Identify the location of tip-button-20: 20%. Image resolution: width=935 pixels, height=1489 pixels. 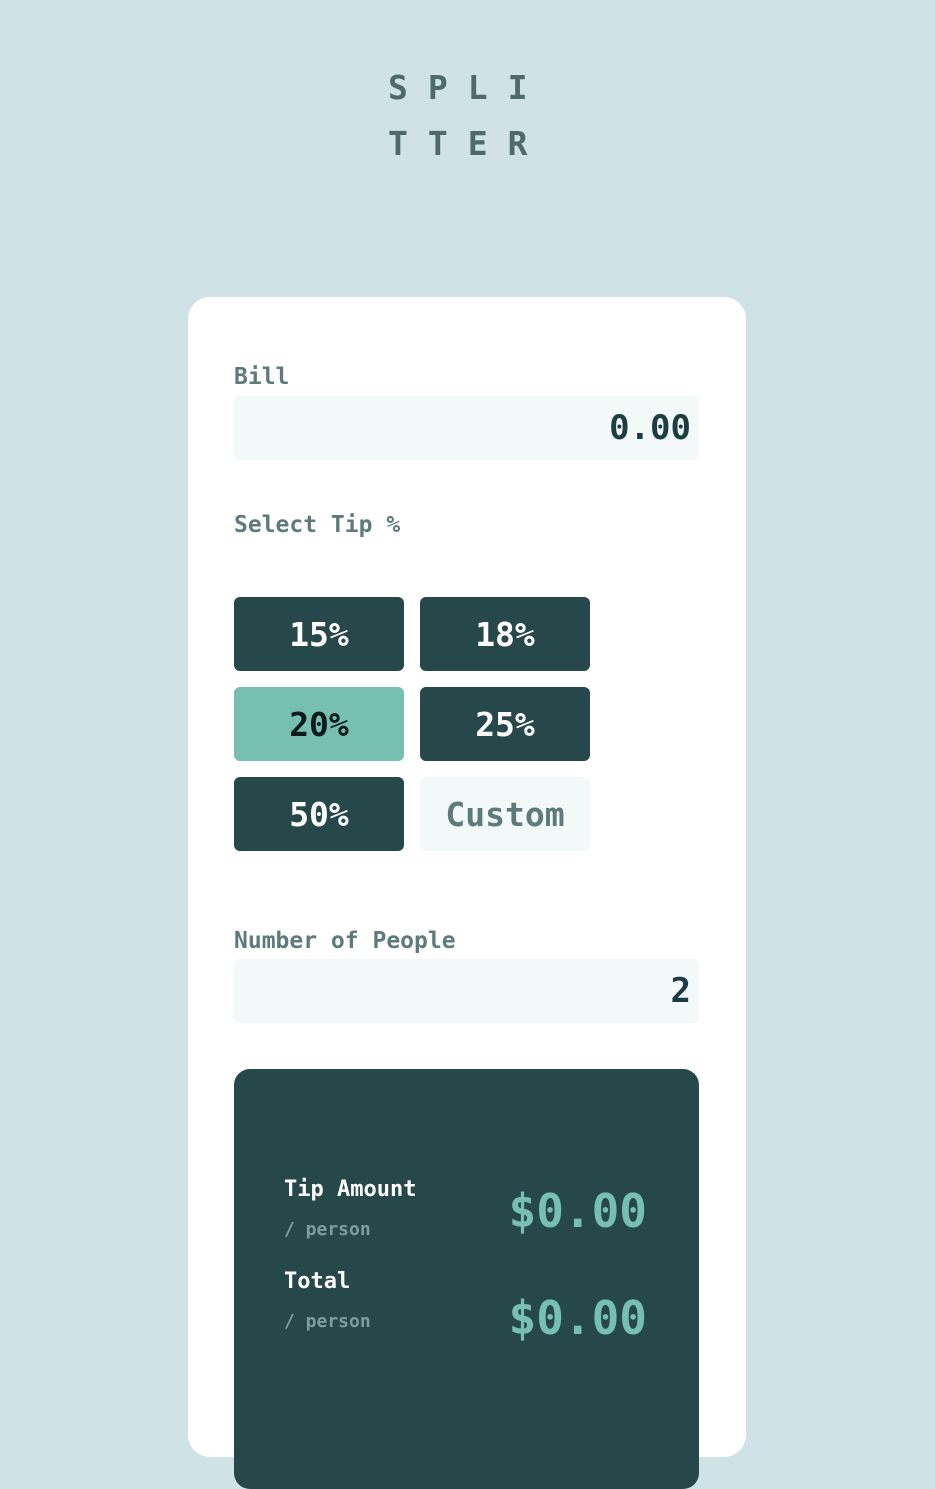
(319, 724).